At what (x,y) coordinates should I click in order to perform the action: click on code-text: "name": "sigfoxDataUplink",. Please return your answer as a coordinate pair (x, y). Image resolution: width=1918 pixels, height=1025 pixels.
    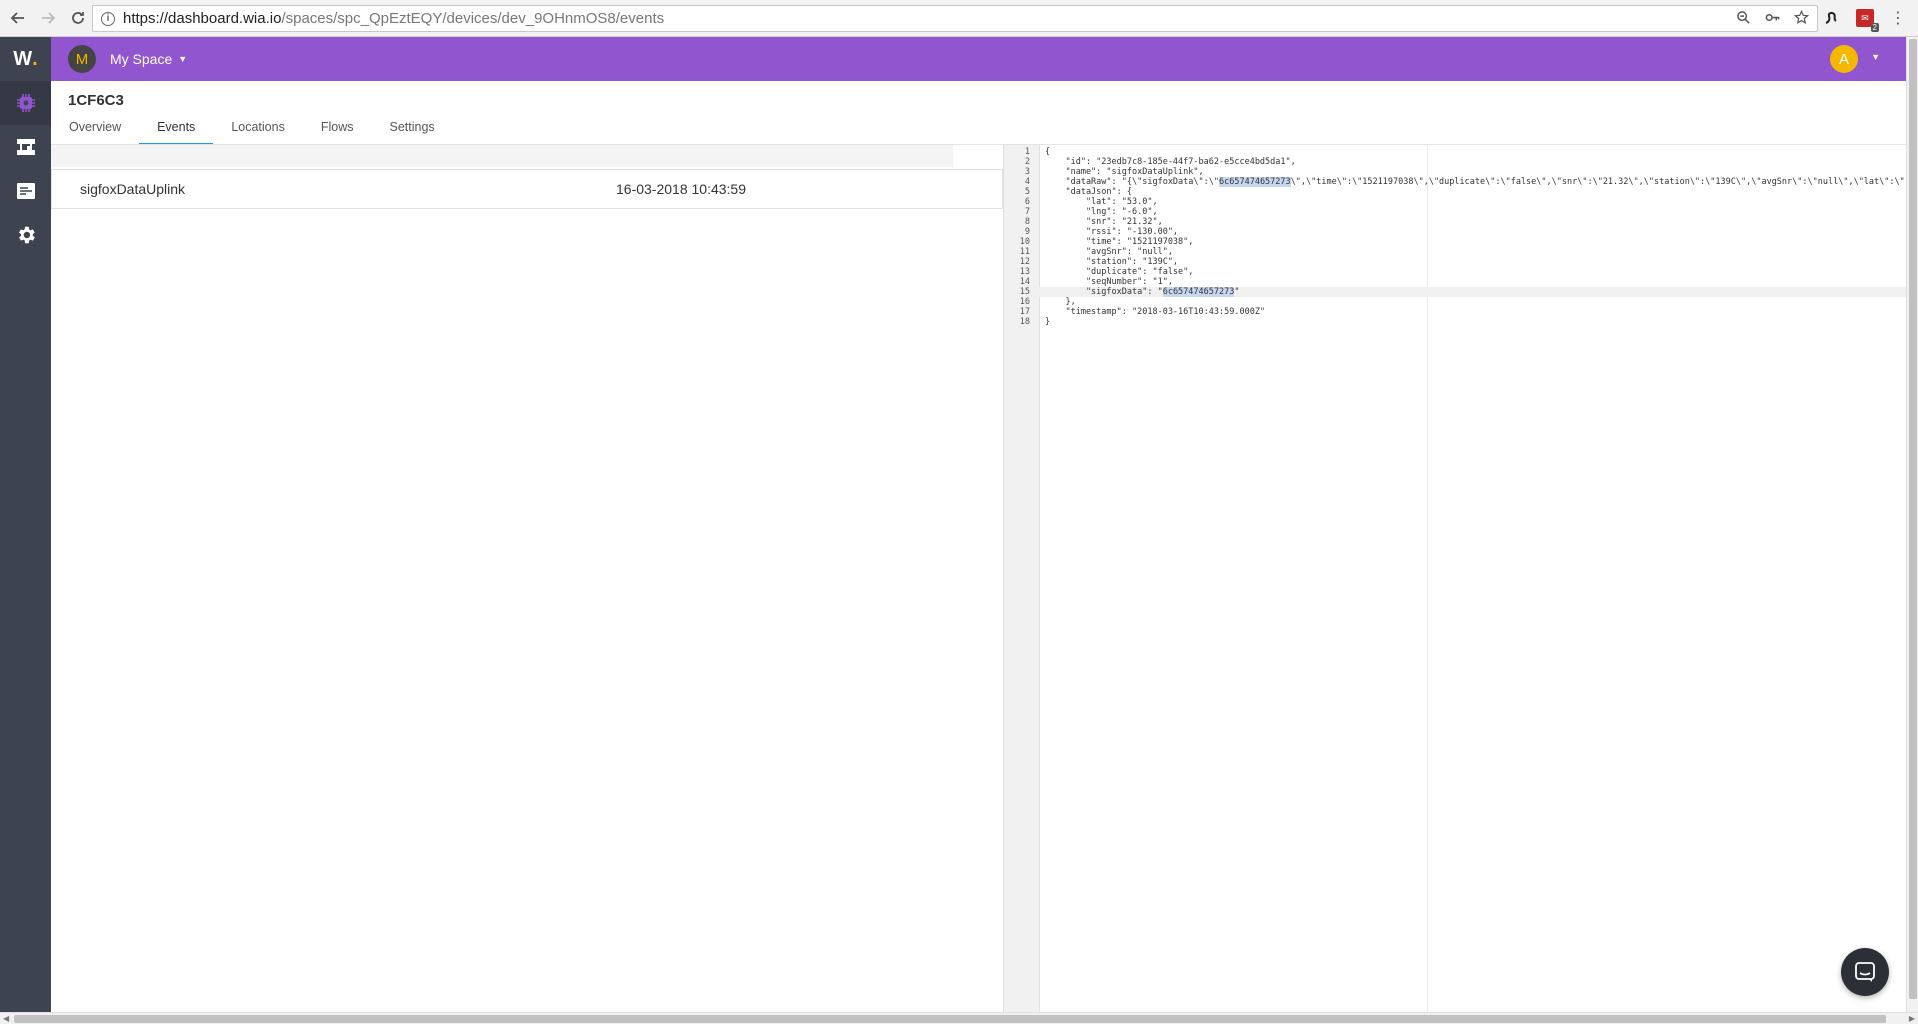
    Looking at the image, I should click on (1124, 172).